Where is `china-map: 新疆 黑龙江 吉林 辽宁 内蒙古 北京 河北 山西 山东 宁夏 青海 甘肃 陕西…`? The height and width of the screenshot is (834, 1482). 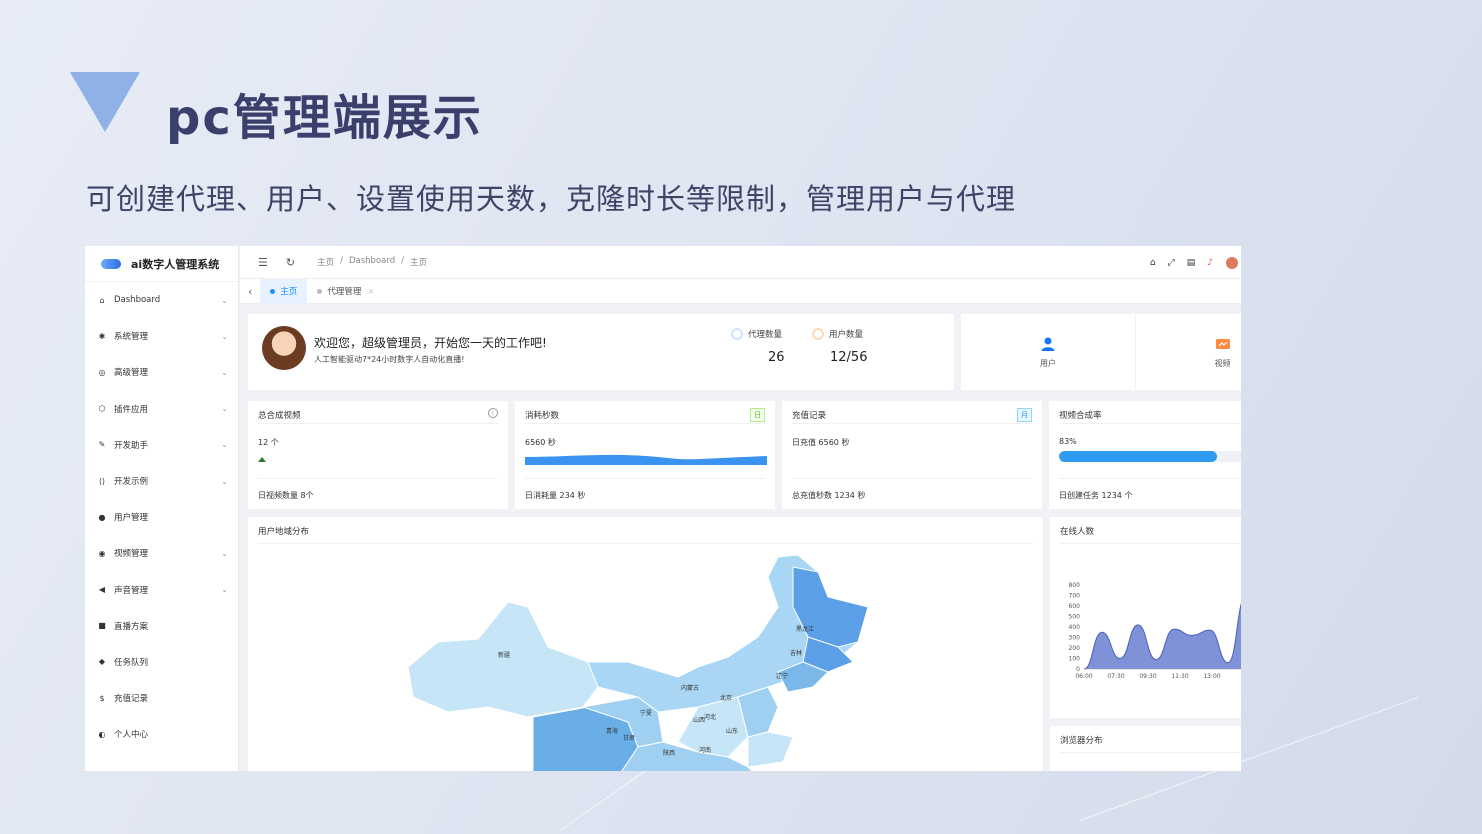 china-map: 新疆 黑龙江 吉林 辽宁 内蒙古 北京 河北 山西 山东 宁夏 青海 甘肃 陕西… is located at coordinates (648, 659).